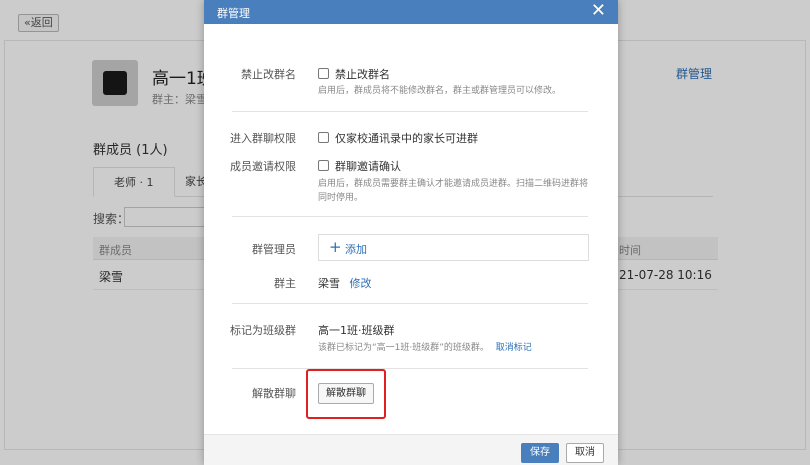 The width and height of the screenshot is (810, 465). What do you see at coordinates (263, 166) in the screenshot?
I see `invite-permission-label: 成员邀请权限` at bounding box center [263, 166].